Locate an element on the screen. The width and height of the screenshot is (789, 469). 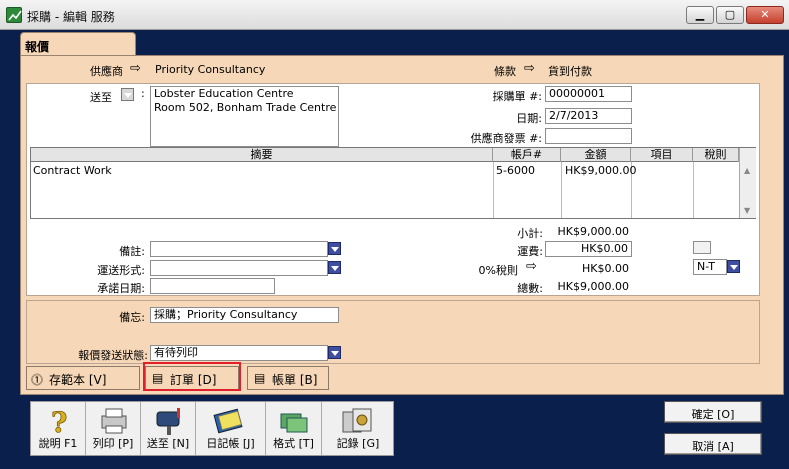
address-line-2: Room 502, Bonham Trade Centre is located at coordinates (245, 107).